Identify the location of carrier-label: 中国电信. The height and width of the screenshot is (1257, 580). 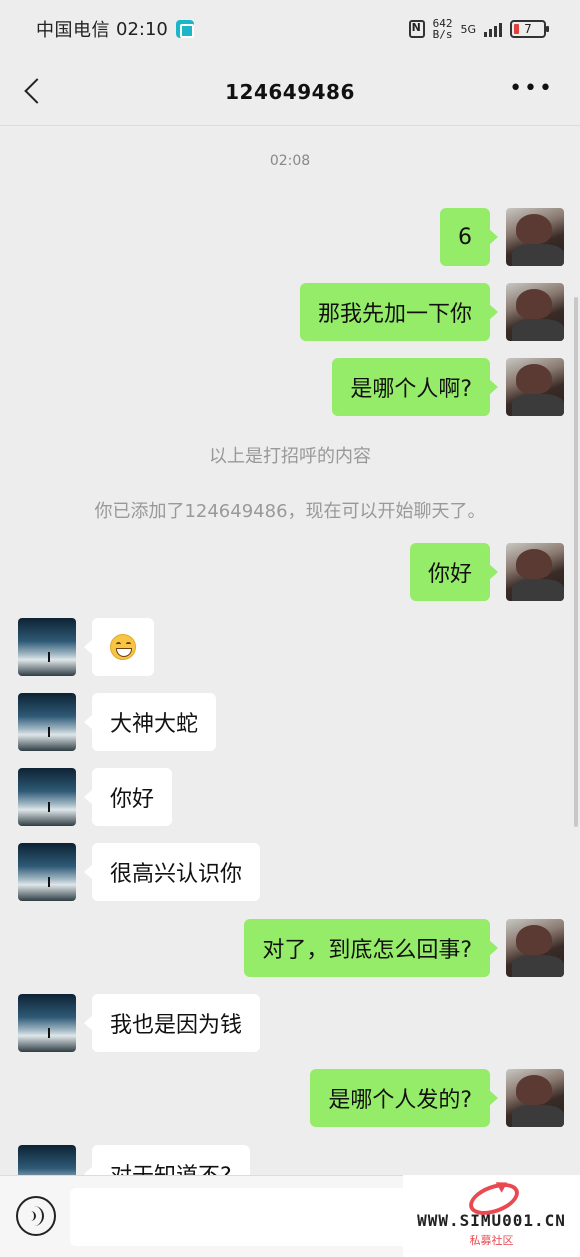
(73, 30).